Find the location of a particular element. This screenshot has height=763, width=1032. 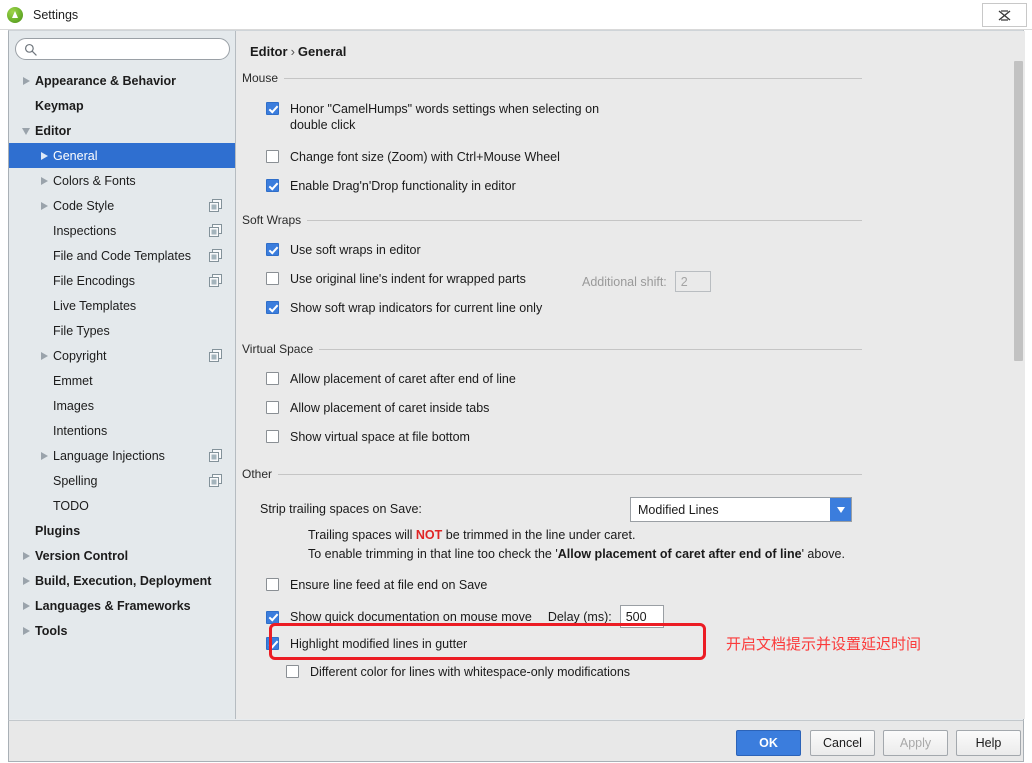

checkbox-row-virtual-space-bottom: Show virtual space at file bottom is located at coordinates (368, 437).